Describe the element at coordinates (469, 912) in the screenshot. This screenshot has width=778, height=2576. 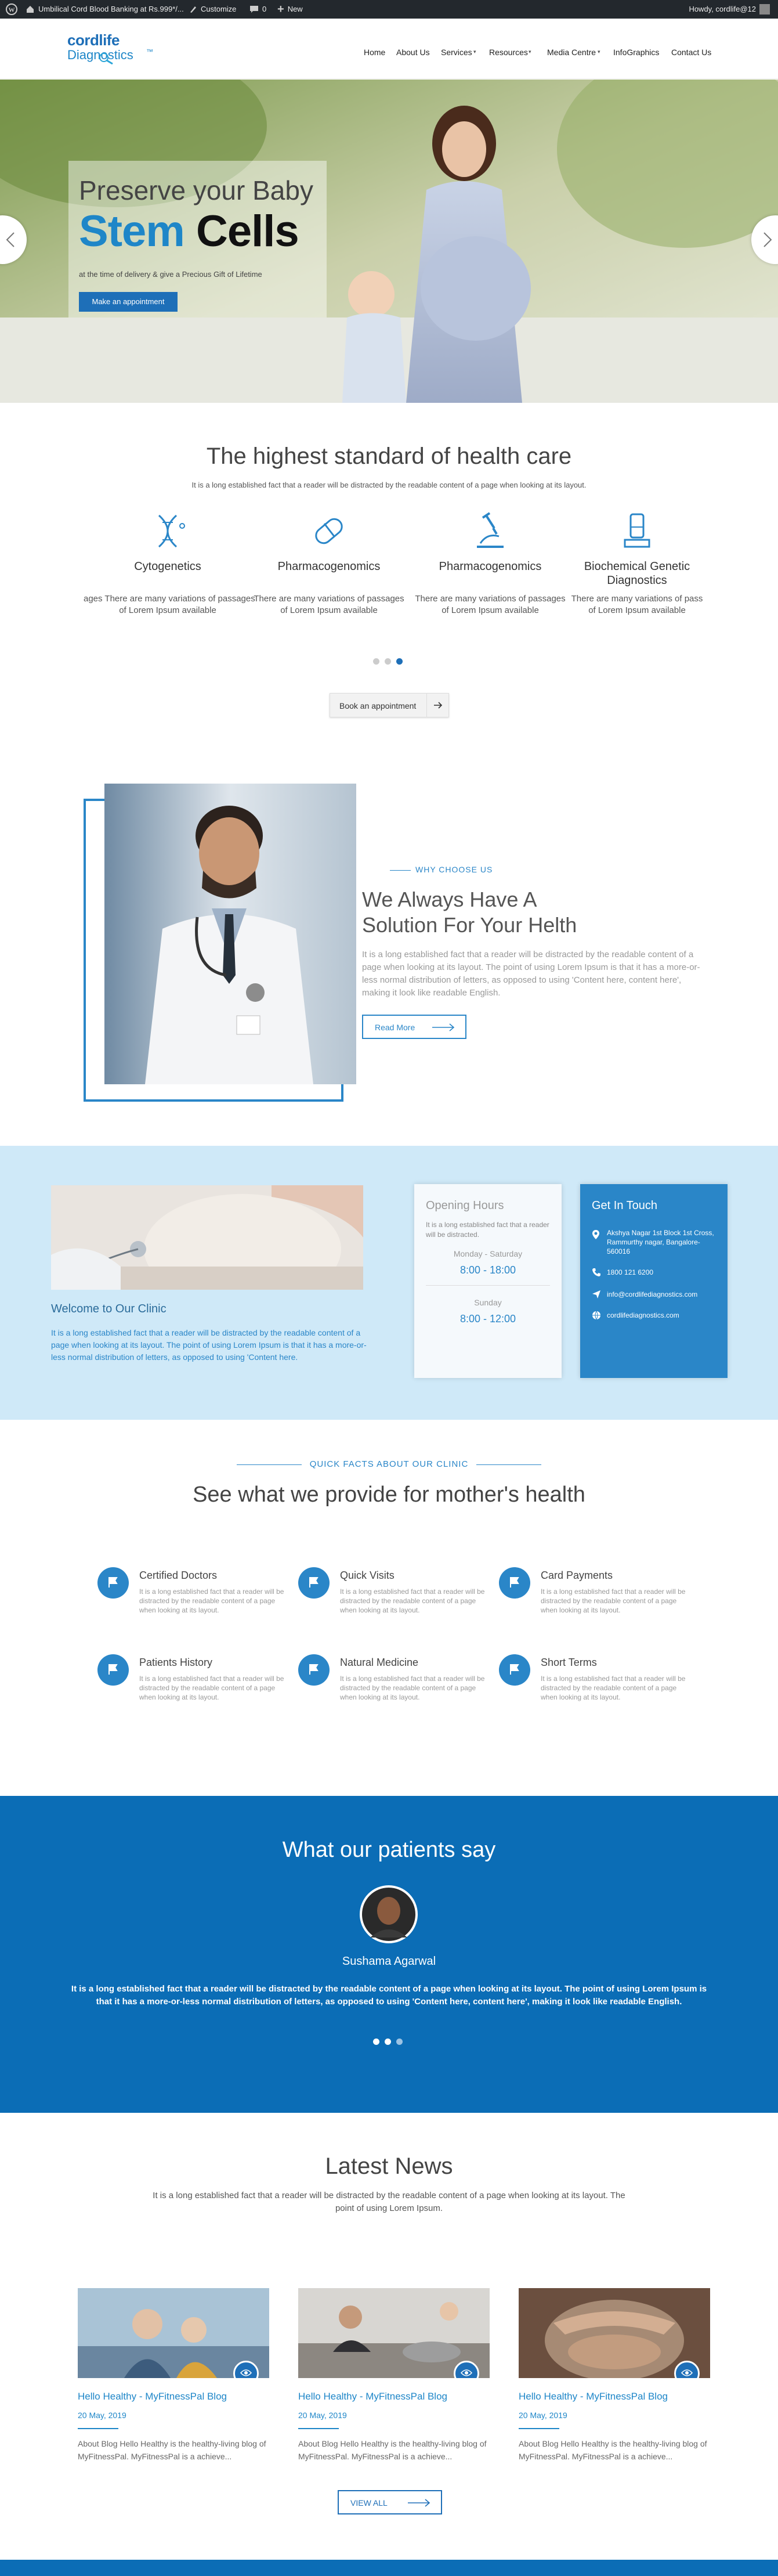
I see `why-title: We Always Have A Solution For Your Helth` at that location.